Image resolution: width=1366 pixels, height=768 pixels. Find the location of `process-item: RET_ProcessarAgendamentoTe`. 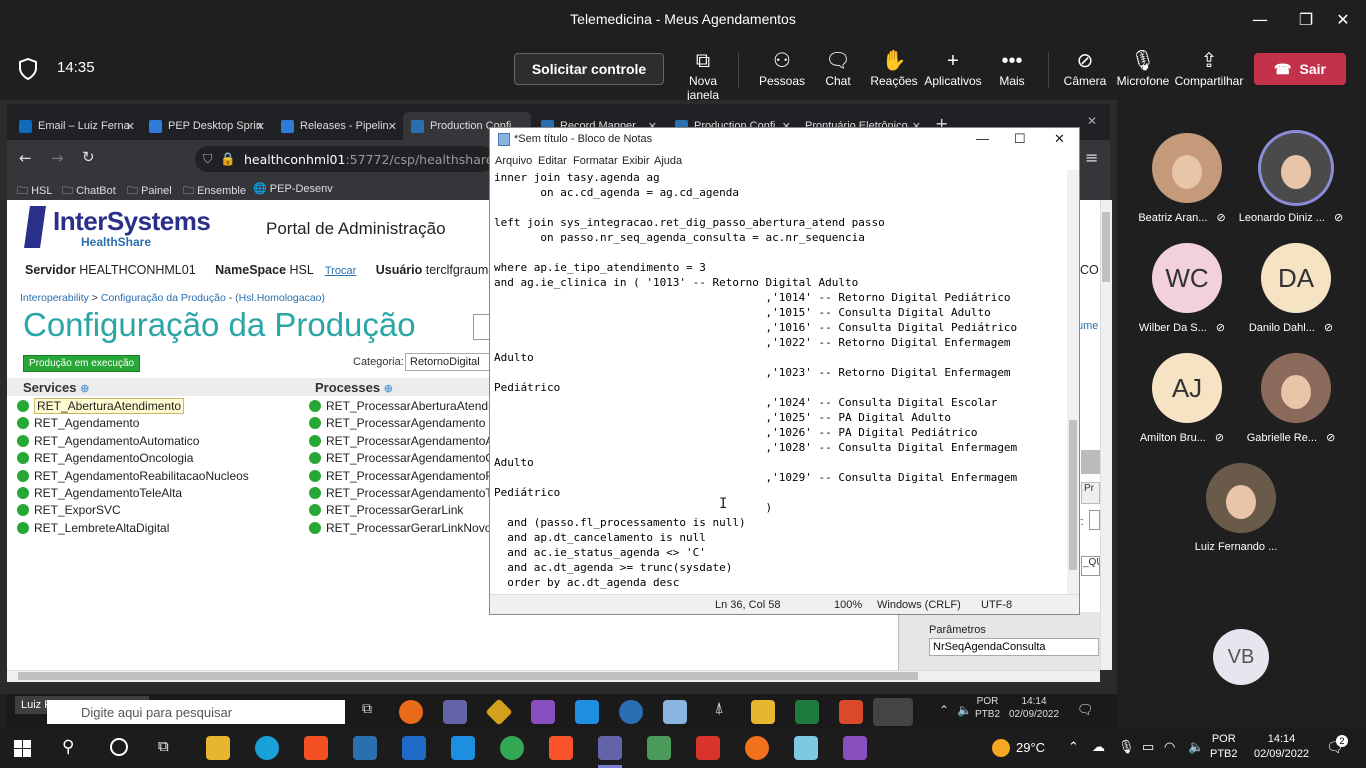

process-item: RET_ProcessarAgendamentoTe is located at coordinates (399, 493).